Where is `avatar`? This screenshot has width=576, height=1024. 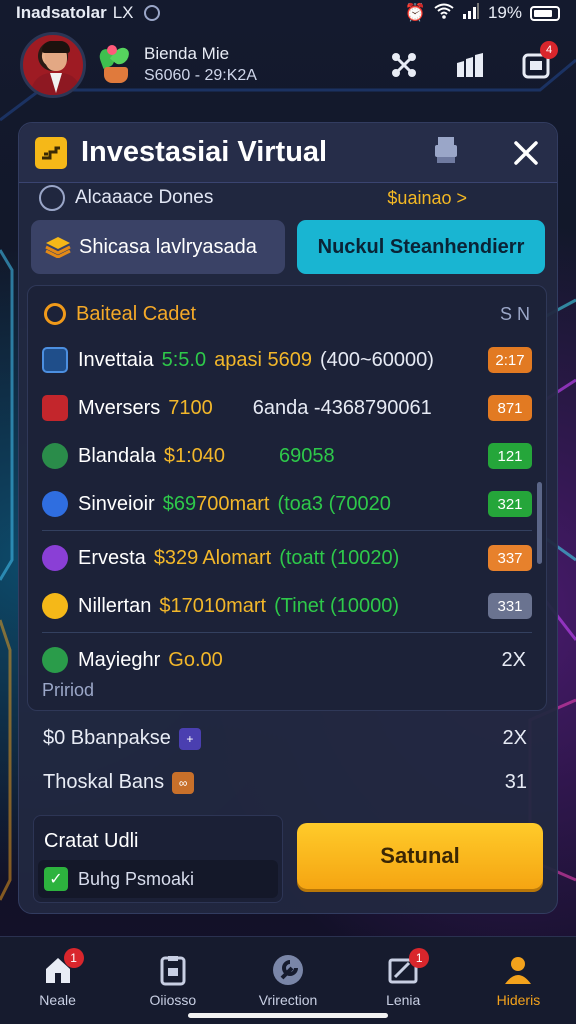
avatar is located at coordinates (53, 65).